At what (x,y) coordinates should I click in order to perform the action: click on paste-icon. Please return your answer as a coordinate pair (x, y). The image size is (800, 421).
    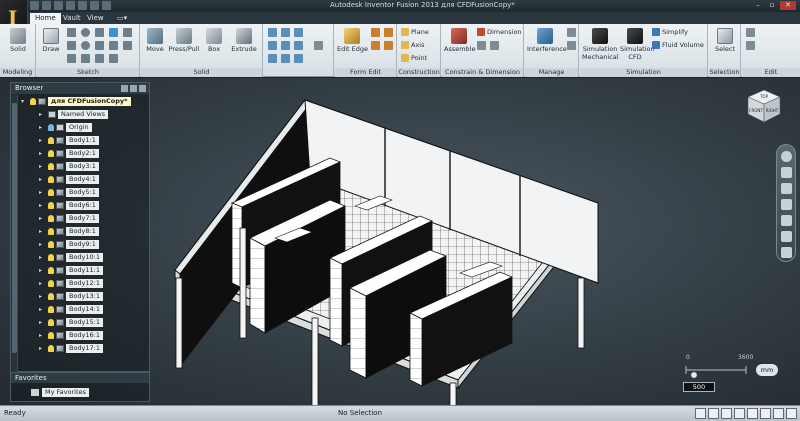
    Looking at the image, I should click on (750, 45).